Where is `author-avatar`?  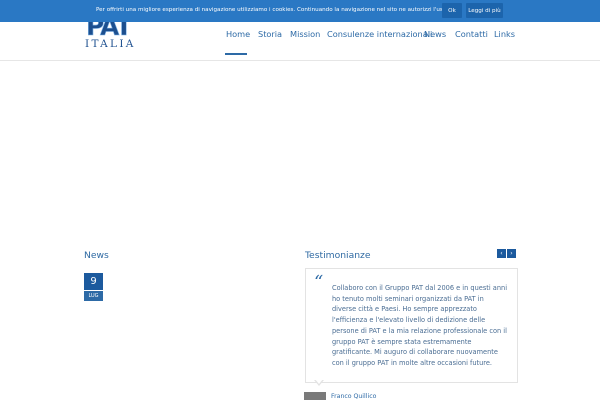 author-avatar is located at coordinates (315, 396).